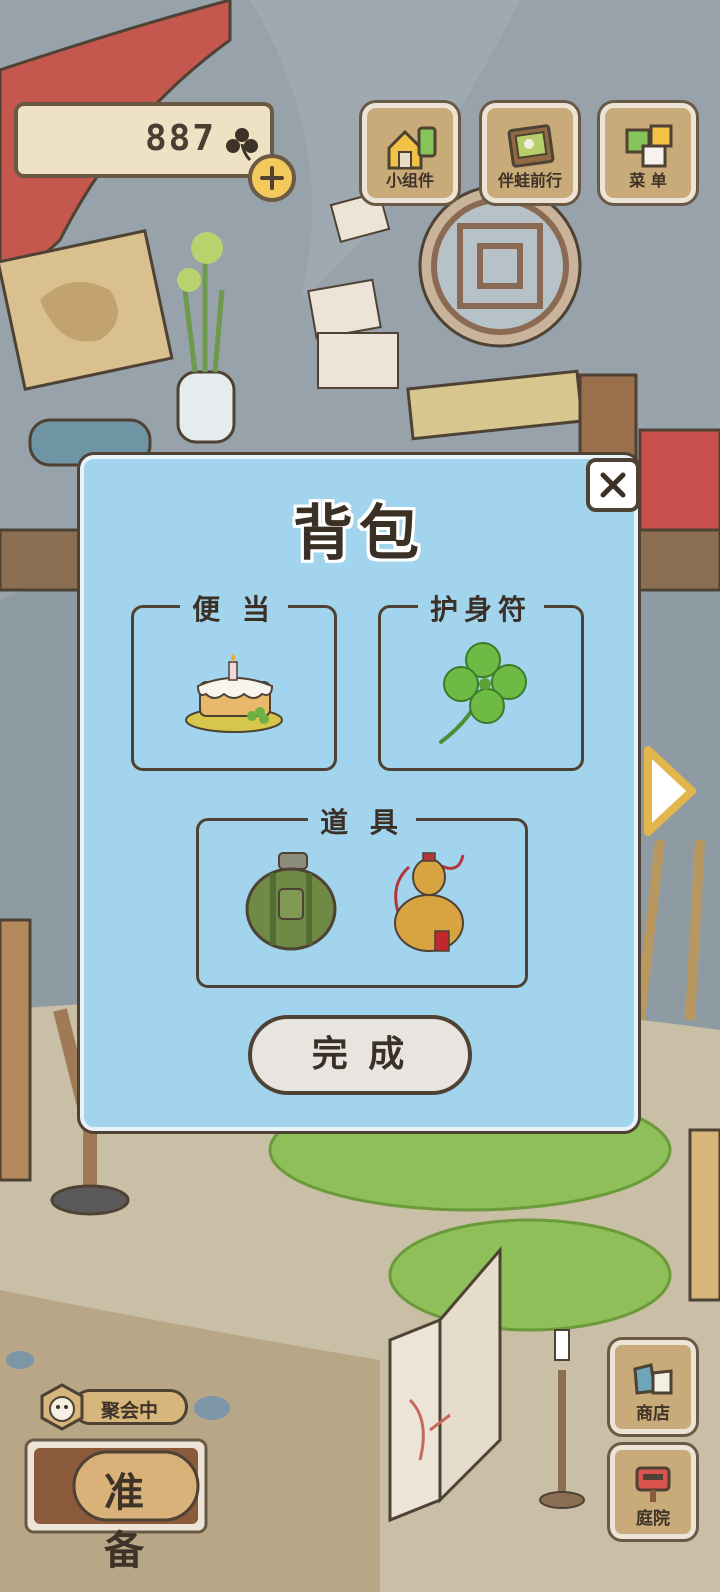 The image size is (720, 1592). I want to click on journey-button: 伴蛙前行, so click(530, 153).